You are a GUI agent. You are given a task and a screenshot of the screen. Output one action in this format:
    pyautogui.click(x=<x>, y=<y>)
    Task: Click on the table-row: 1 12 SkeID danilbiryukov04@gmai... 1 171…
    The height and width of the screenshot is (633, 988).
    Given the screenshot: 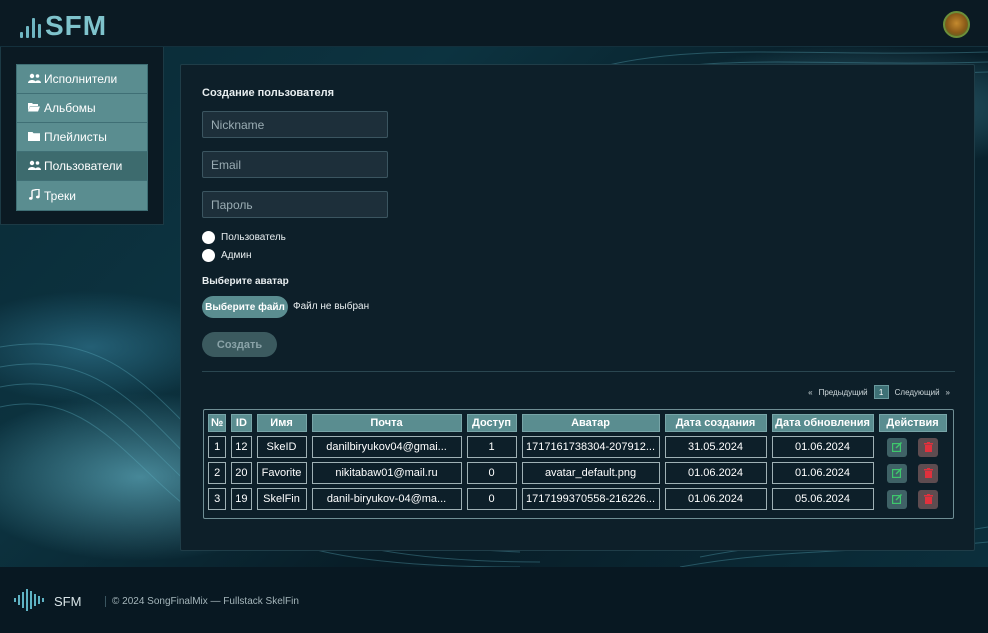 What is the action you would take?
    pyautogui.click(x=577, y=447)
    